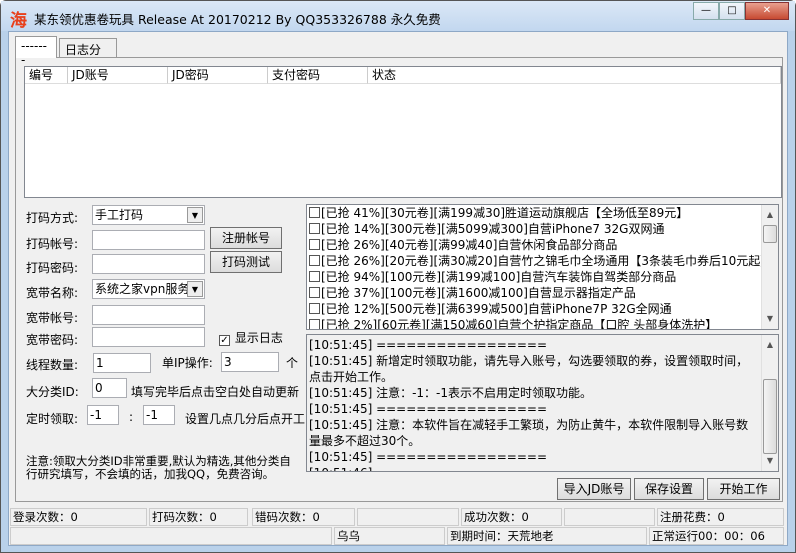 This screenshot has width=796, height=553. What do you see at coordinates (478, 293) in the screenshot?
I see `coupon-text: [已抢 37%][100元卷][满1600减100]自营显示器指定产品` at bounding box center [478, 293].